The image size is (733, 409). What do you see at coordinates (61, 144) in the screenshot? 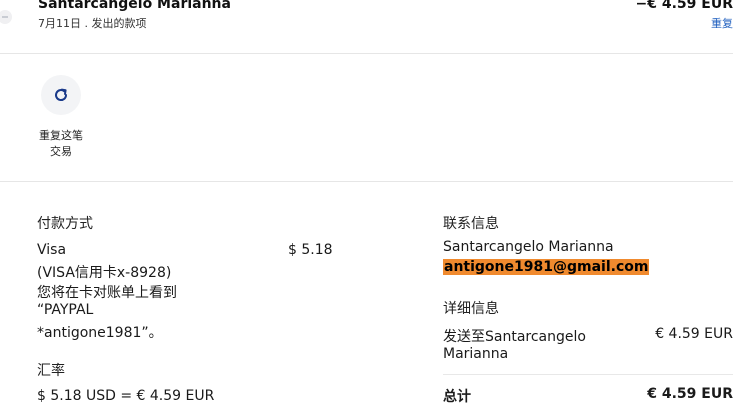
I see `repeat-transaction-label: 重复这笔 交易` at bounding box center [61, 144].